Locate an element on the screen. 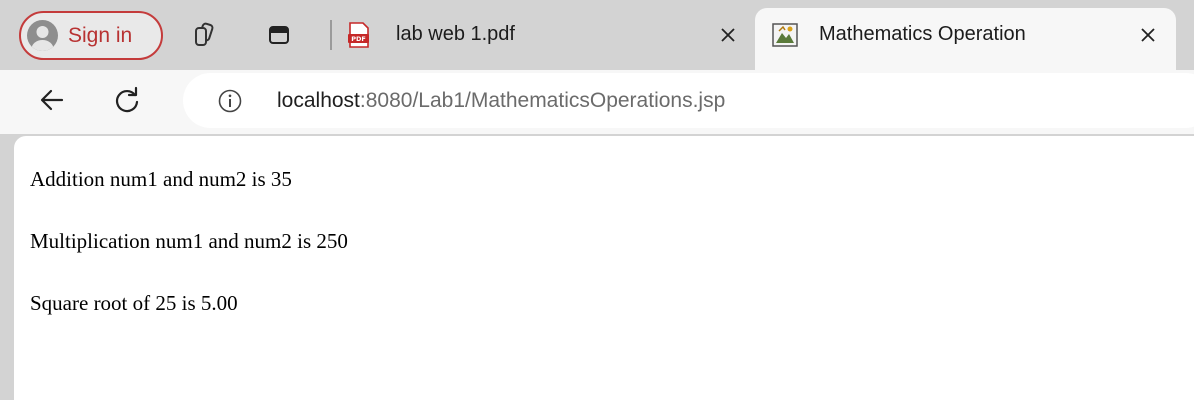  svg-text: PDF is located at coordinates (358, 39).